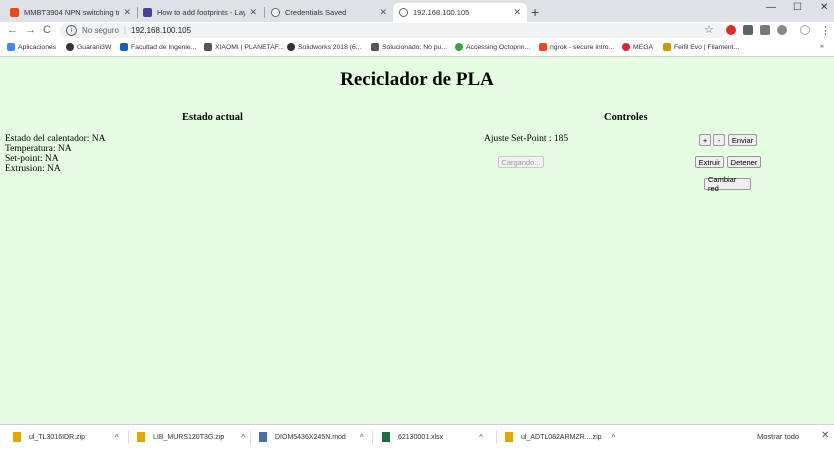 This screenshot has width=834, height=449. What do you see at coordinates (191, 437) in the screenshot?
I see `download-item: LIB_MURS120T3G.zip ^` at bounding box center [191, 437].